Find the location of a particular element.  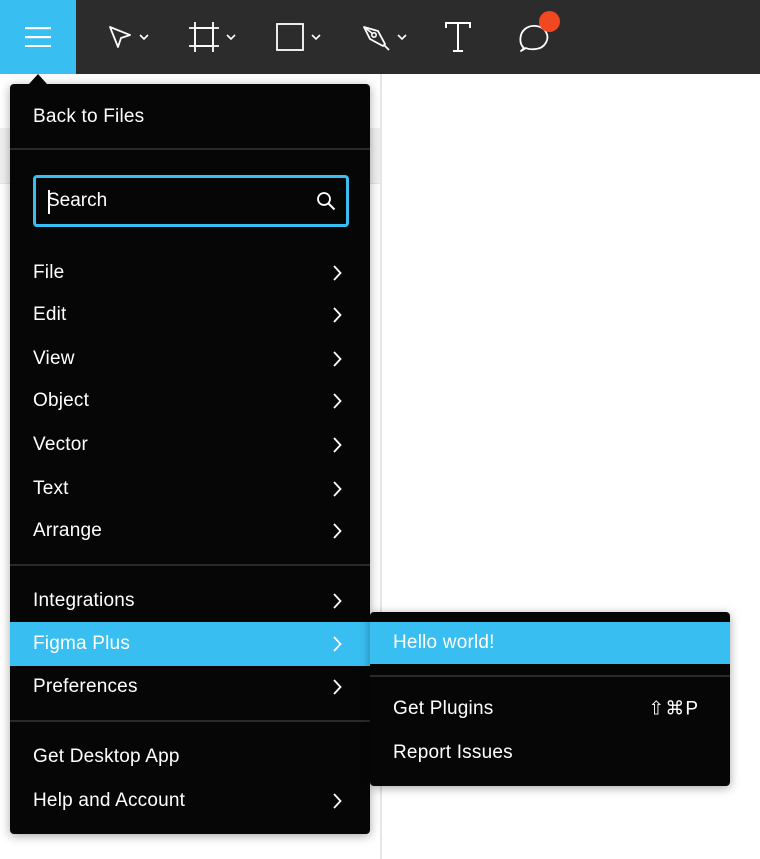

pen-tool-button is located at coordinates (384, 37).